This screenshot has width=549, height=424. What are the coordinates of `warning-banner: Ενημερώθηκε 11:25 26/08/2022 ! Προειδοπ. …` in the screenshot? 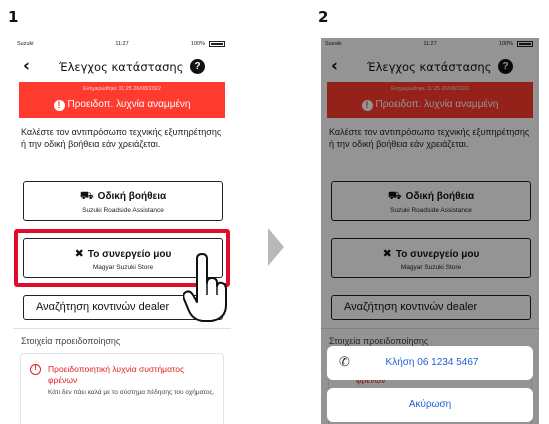 It's located at (122, 100).